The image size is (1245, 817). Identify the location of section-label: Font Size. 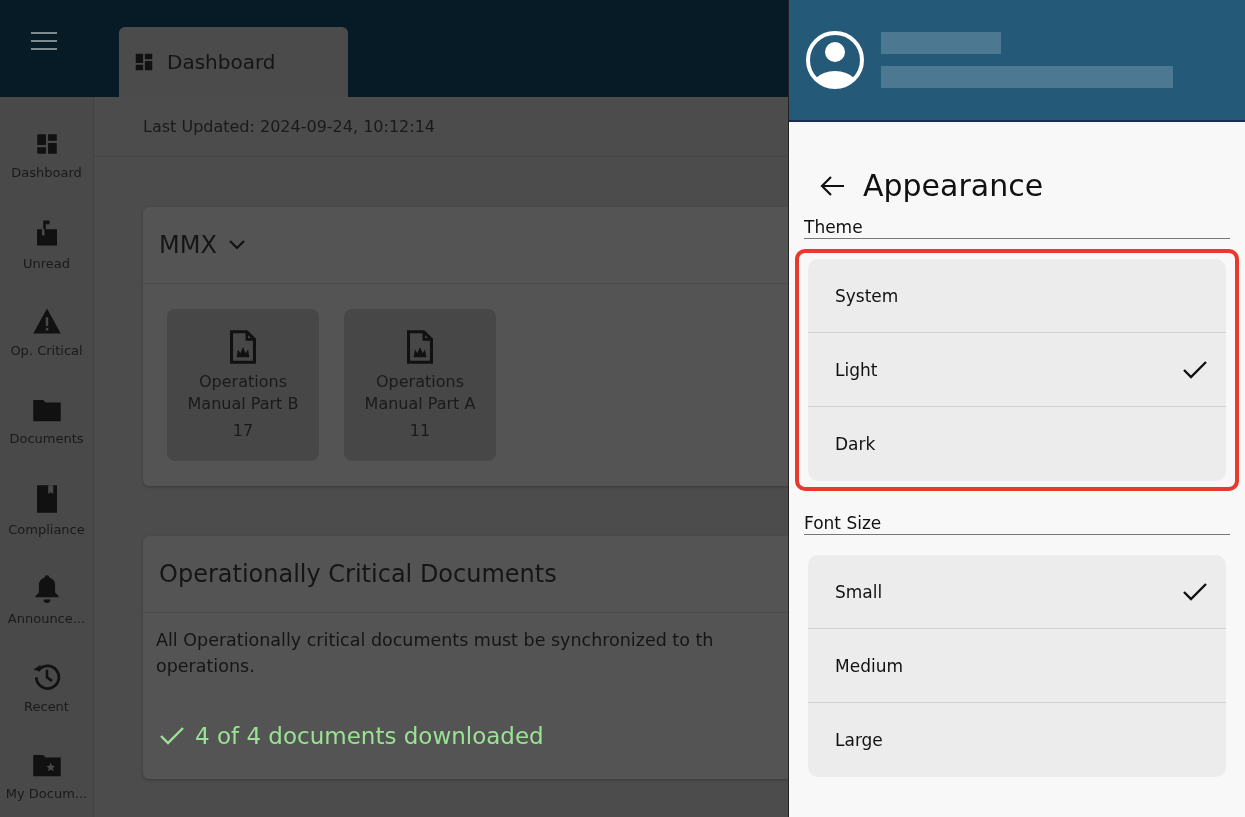
(1017, 524).